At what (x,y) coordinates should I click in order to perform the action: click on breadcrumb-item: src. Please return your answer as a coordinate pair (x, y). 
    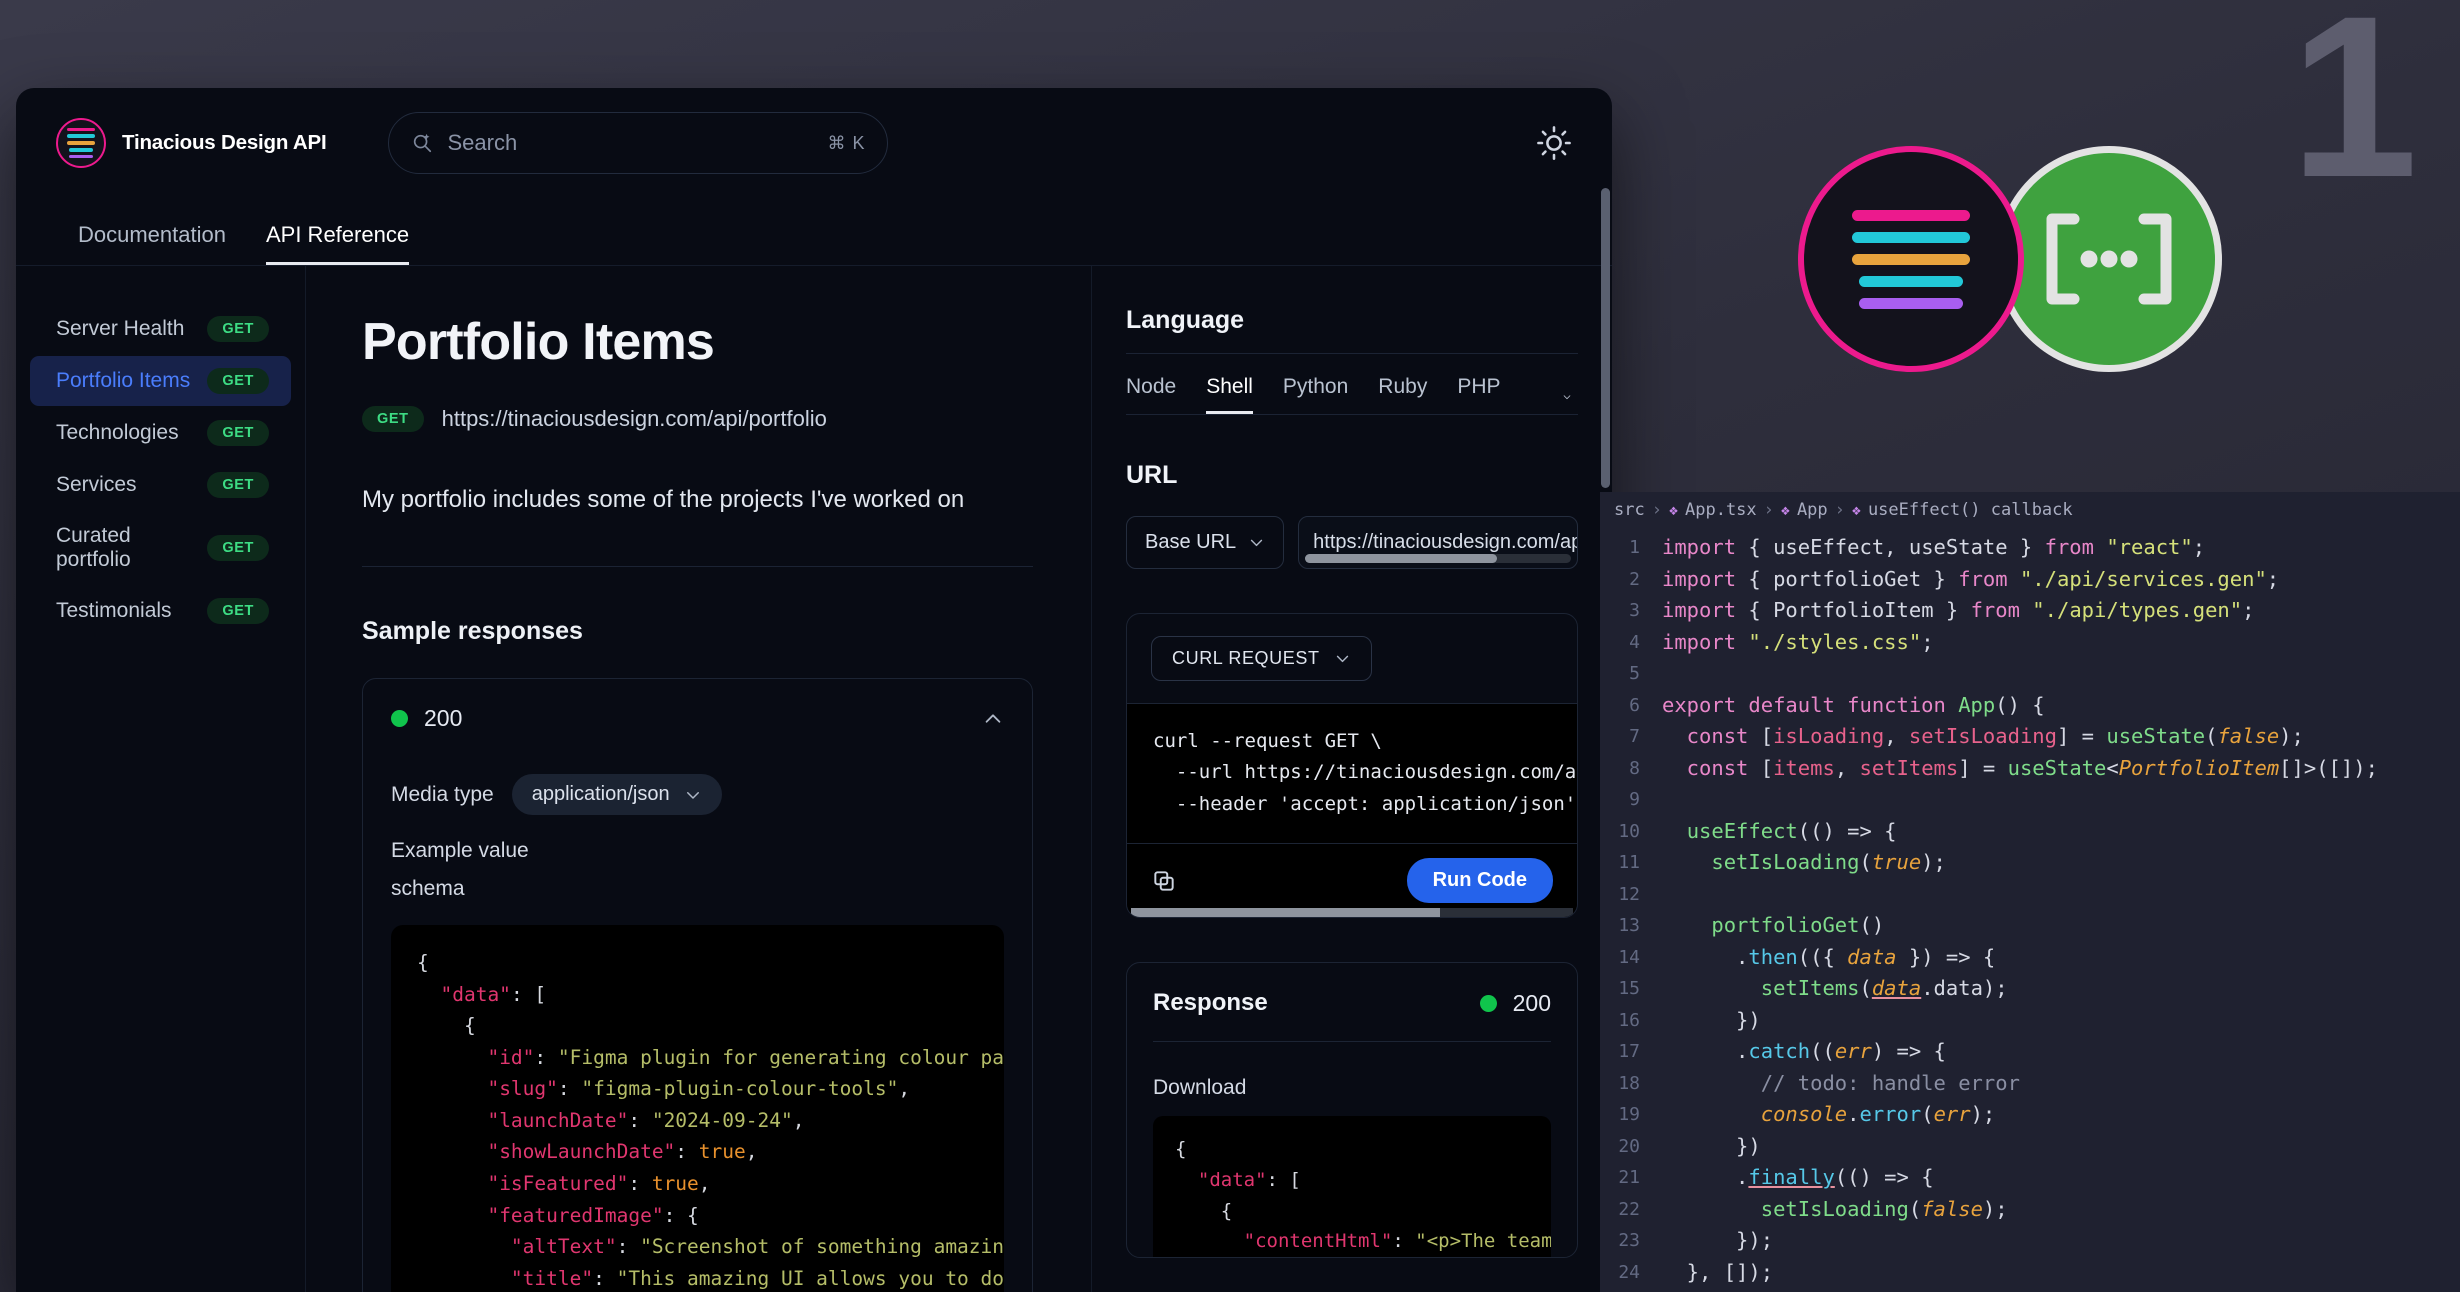
    Looking at the image, I should click on (1629, 510).